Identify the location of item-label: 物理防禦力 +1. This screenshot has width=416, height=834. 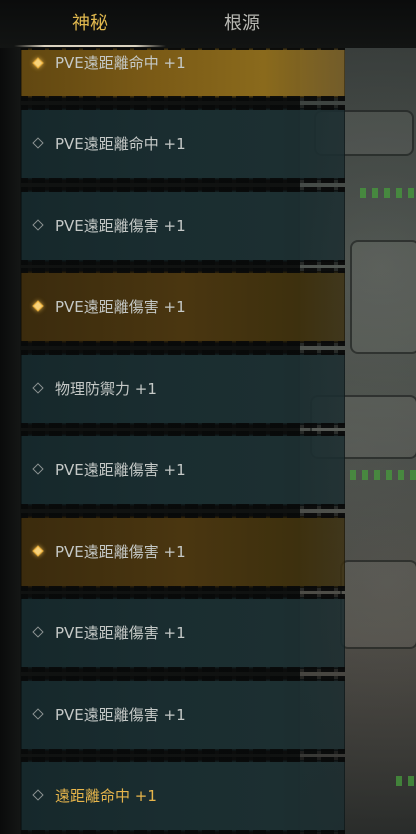
(106, 389).